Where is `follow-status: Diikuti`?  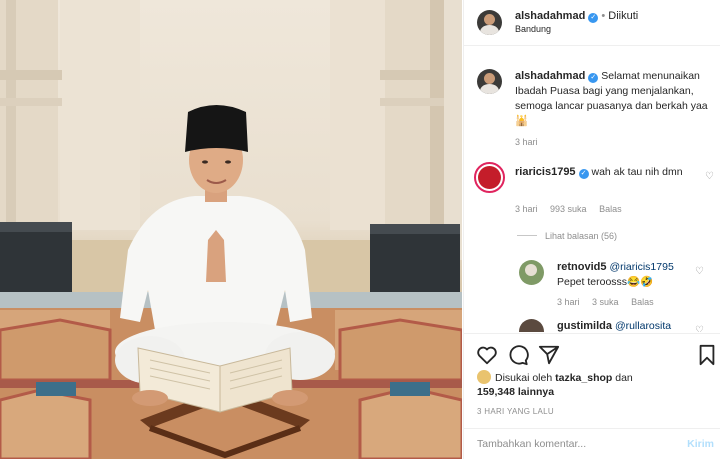 follow-status: Diikuti is located at coordinates (623, 16).